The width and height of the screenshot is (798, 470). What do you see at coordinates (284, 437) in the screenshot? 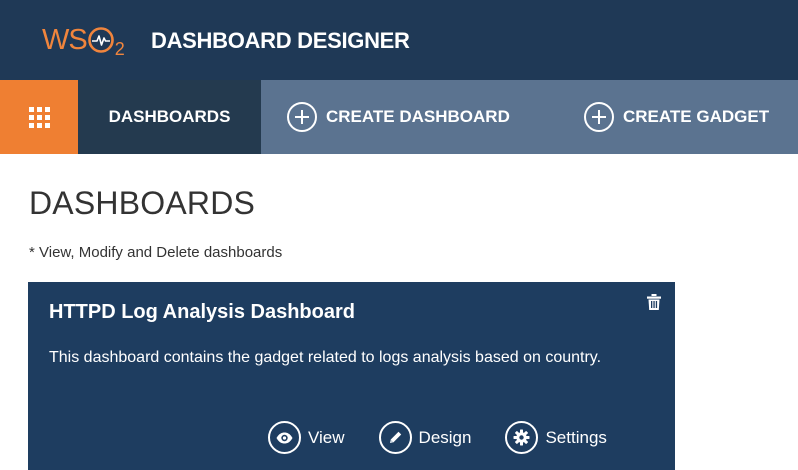
I see `eye-icon` at bounding box center [284, 437].